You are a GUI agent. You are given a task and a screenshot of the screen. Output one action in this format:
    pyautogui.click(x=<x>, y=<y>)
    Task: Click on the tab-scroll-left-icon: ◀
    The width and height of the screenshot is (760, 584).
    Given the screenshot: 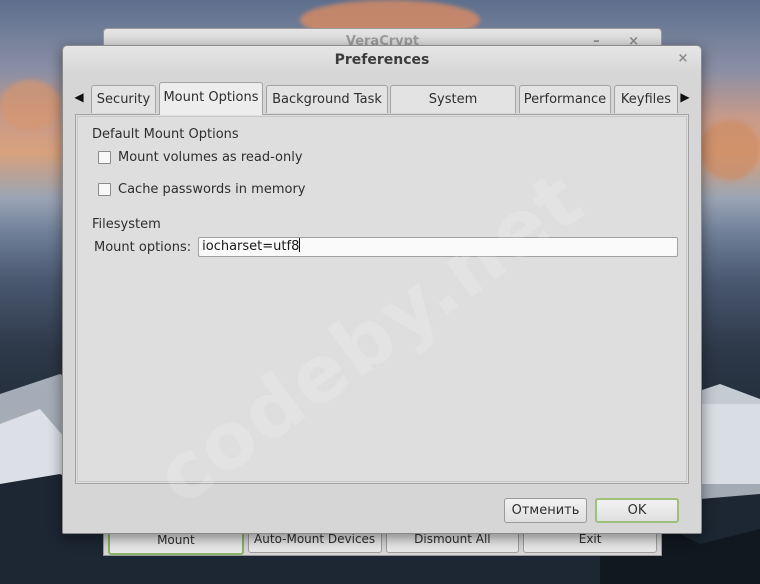 What is the action you would take?
    pyautogui.click(x=79, y=97)
    